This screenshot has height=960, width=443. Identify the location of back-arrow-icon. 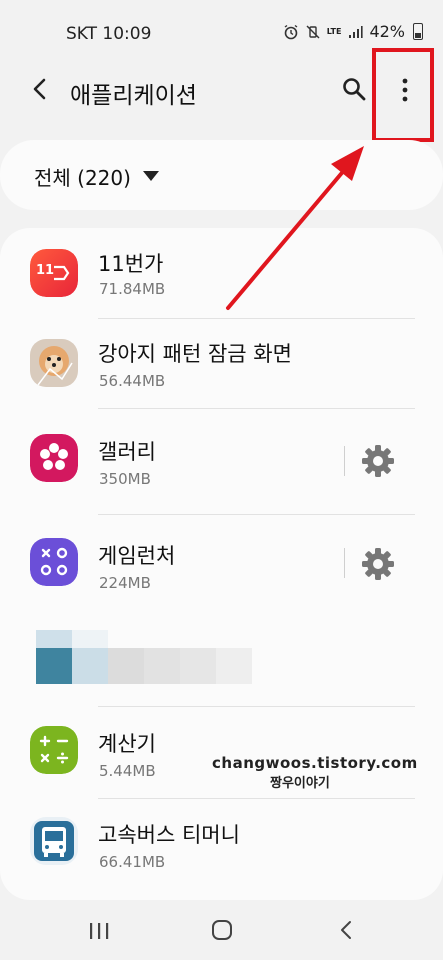
(41, 89).